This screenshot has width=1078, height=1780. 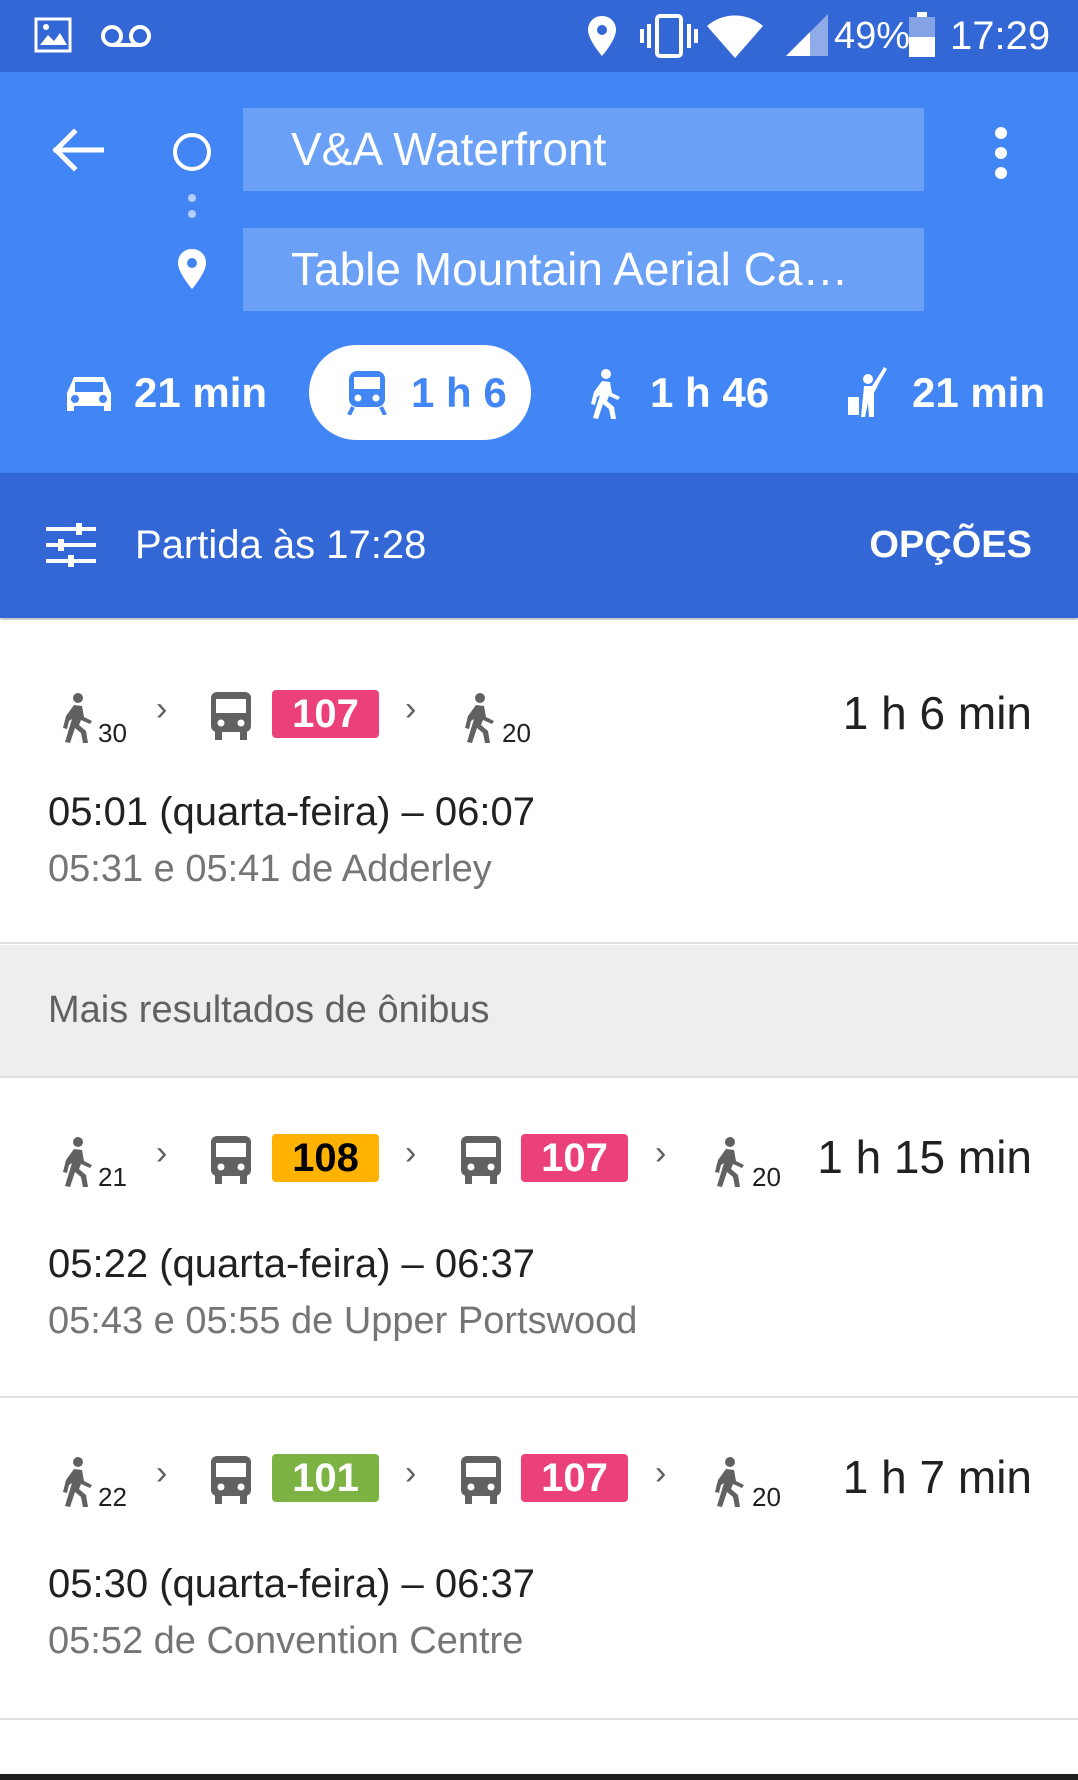 What do you see at coordinates (112, 1497) in the screenshot?
I see `walk-minutes: 22` at bounding box center [112, 1497].